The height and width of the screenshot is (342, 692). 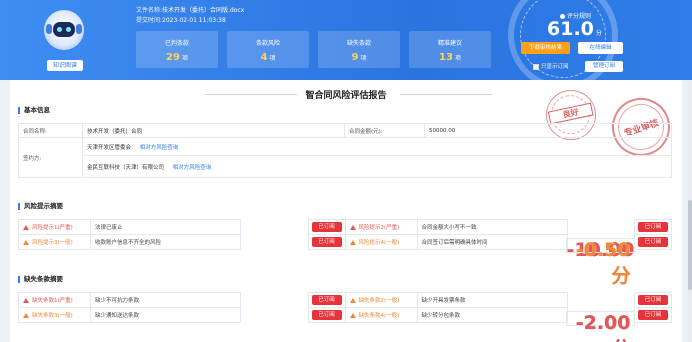 What do you see at coordinates (379, 301) in the screenshot?
I see `missing-tag-label: 缺失条款2(一般)` at bounding box center [379, 301].